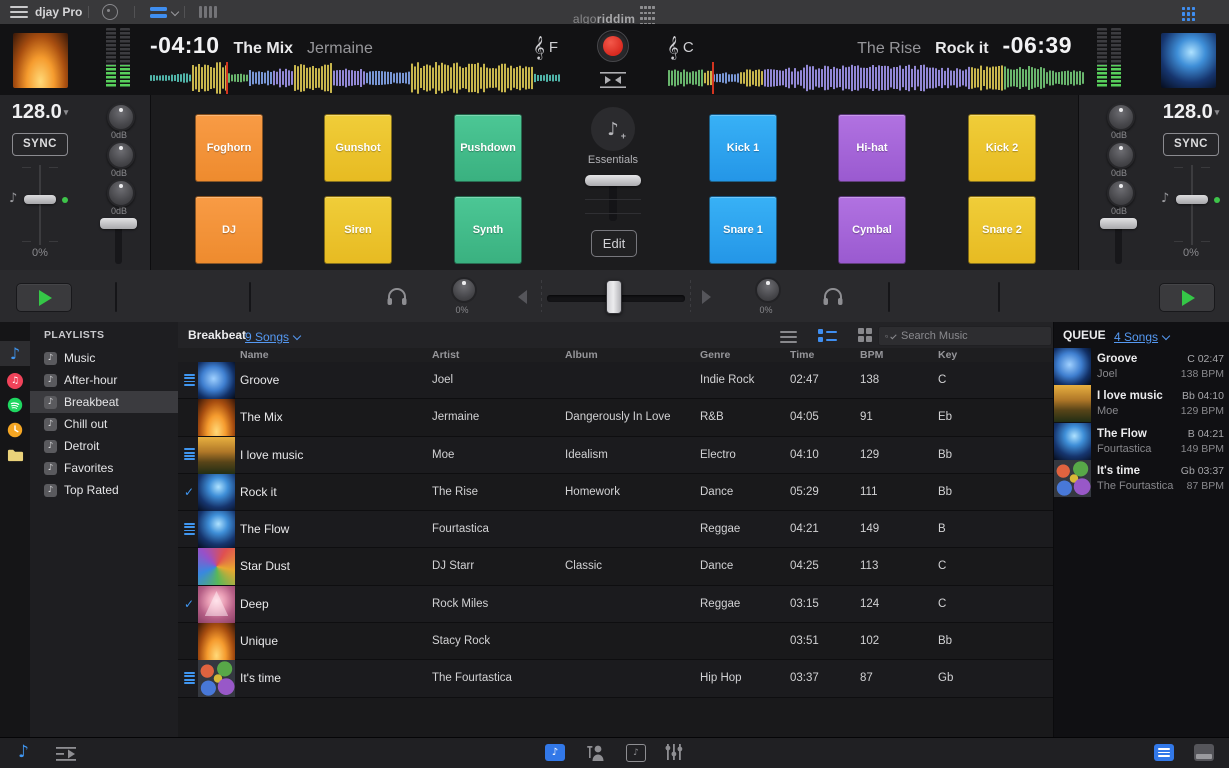 The height and width of the screenshot is (768, 1229). Describe the element at coordinates (615, 530) in the screenshot. I see `table-row: The Flow Fourtastica Reggae 04:21 149 B` at that location.